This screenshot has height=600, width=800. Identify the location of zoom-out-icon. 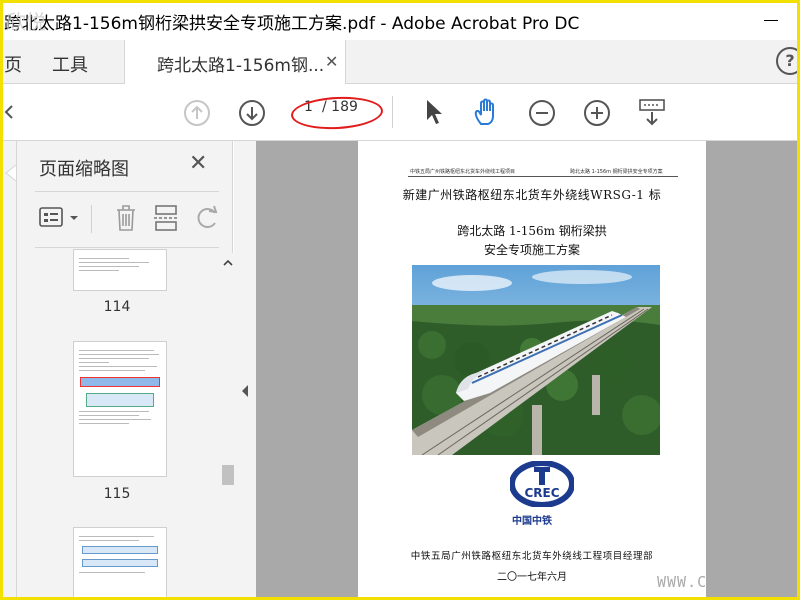
(542, 113).